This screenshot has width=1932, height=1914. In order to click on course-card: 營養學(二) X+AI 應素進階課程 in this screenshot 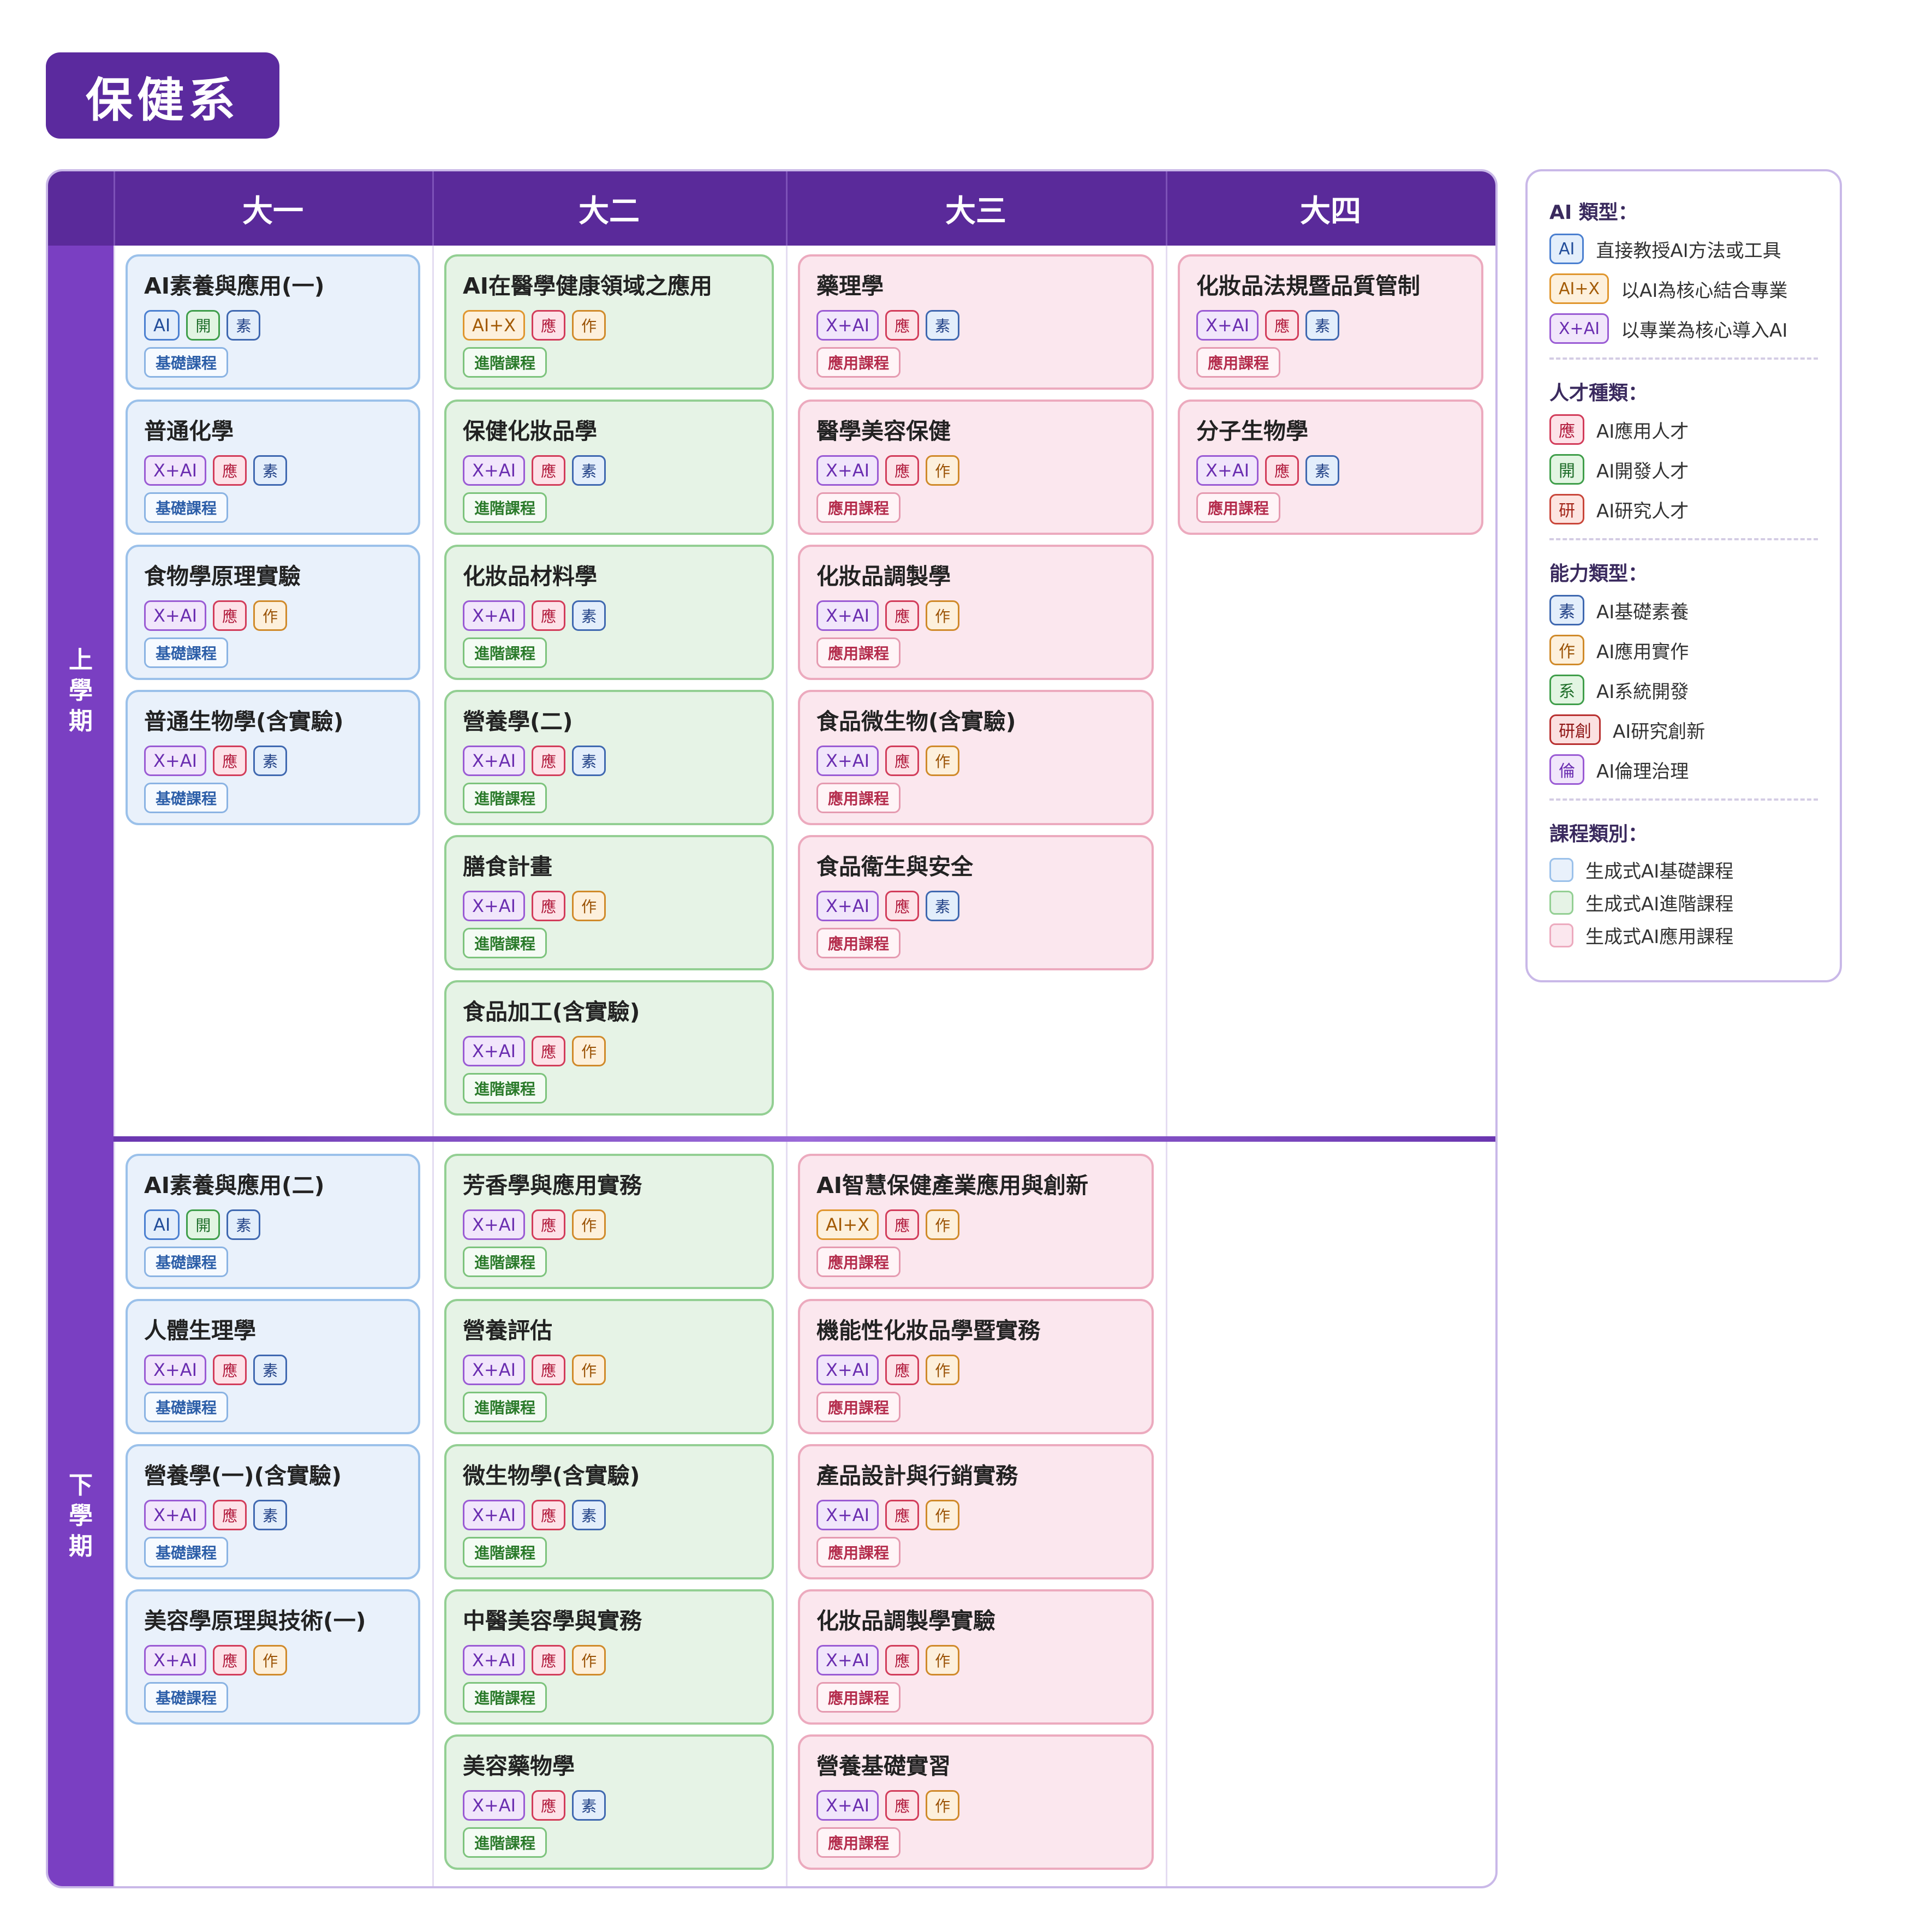, I will do `click(609, 758)`.